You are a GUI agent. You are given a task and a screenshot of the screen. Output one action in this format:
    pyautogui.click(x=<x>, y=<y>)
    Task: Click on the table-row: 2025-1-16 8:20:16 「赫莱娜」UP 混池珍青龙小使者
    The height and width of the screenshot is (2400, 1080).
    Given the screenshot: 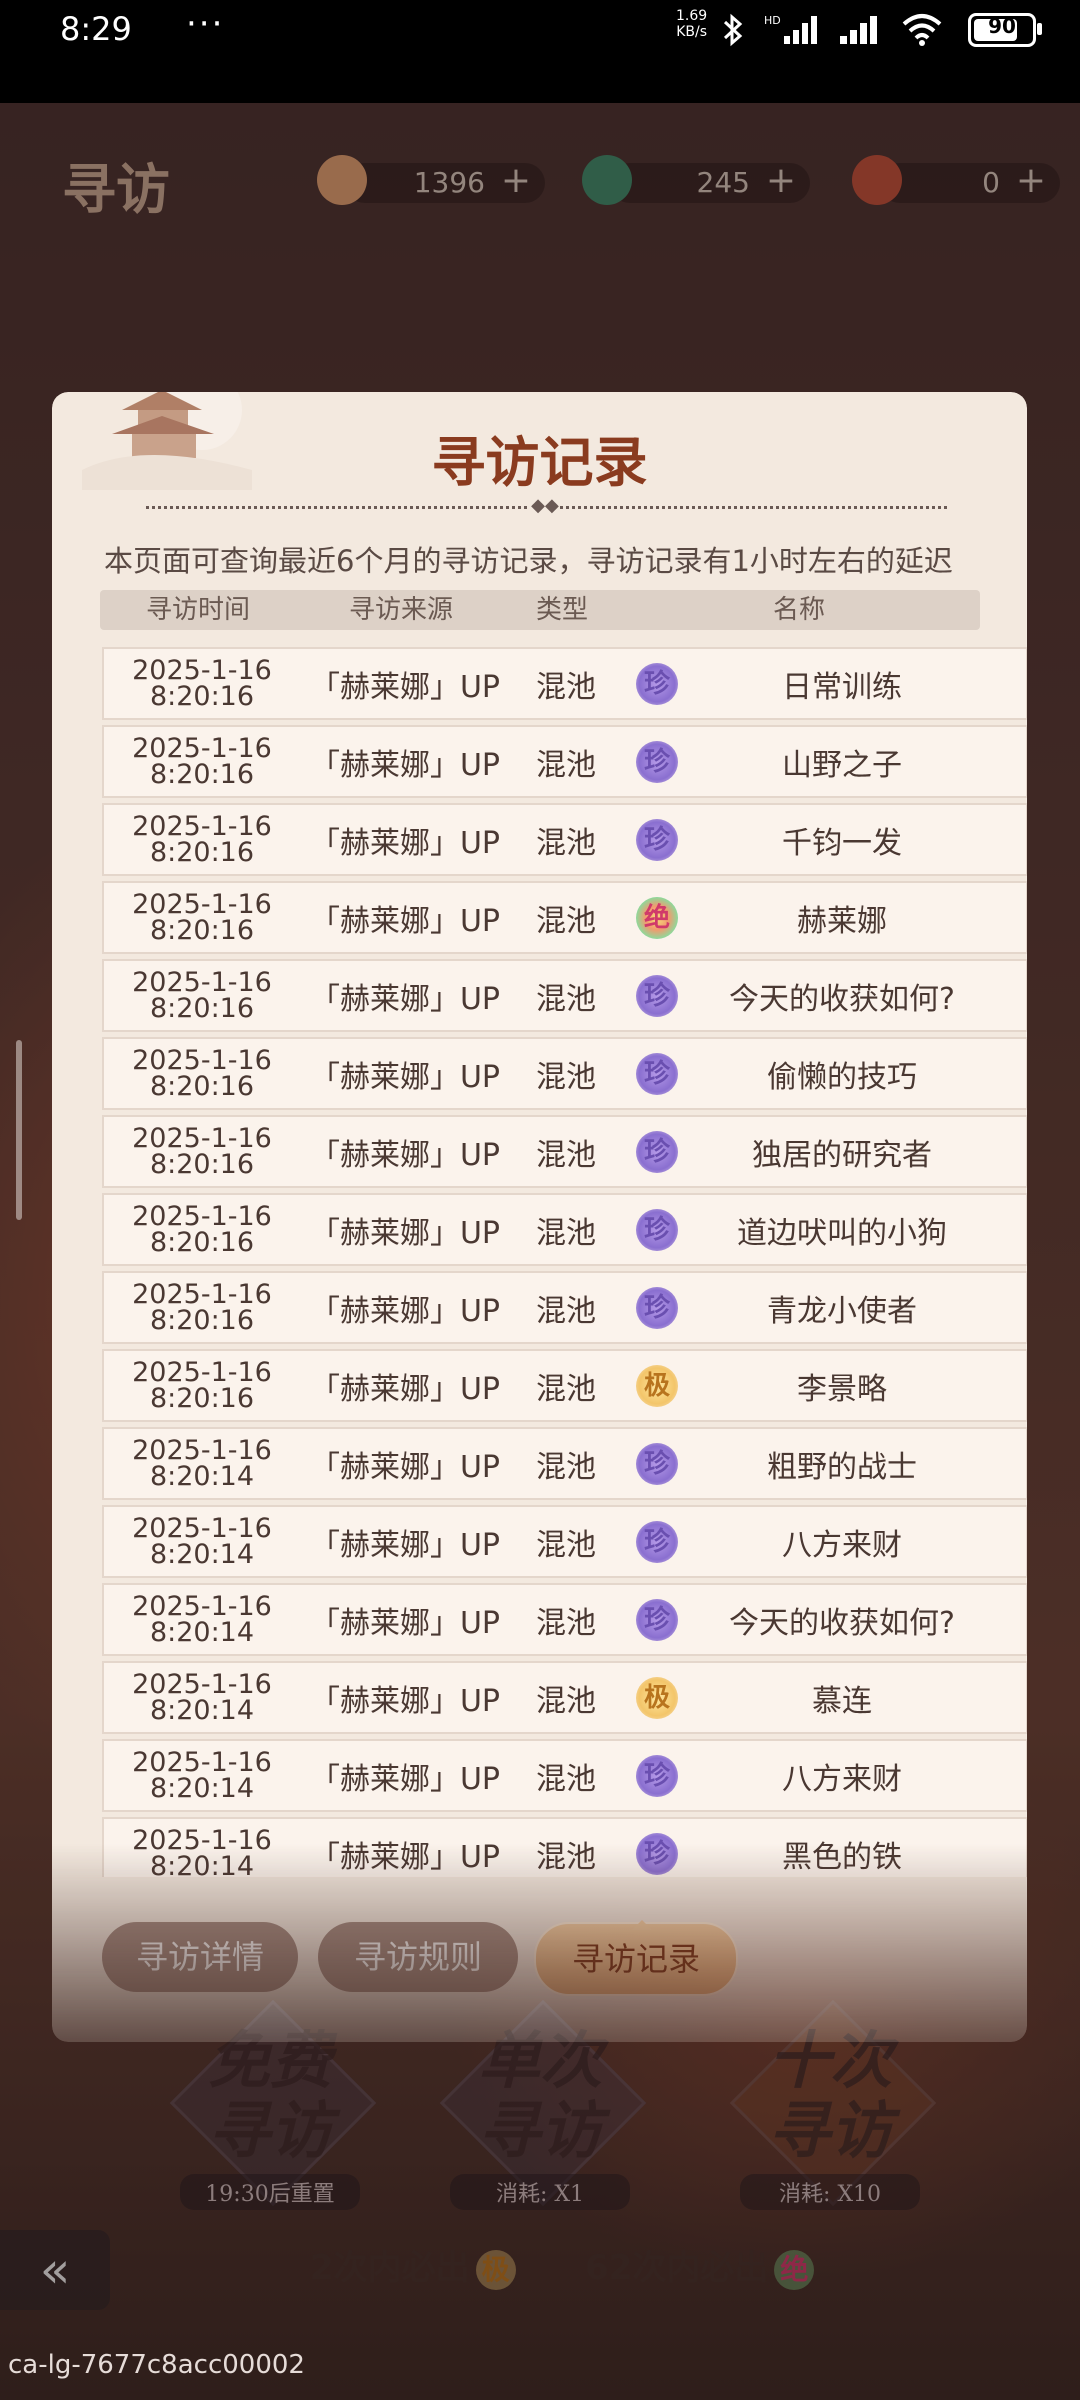 What is the action you would take?
    pyautogui.click(x=565, y=1307)
    